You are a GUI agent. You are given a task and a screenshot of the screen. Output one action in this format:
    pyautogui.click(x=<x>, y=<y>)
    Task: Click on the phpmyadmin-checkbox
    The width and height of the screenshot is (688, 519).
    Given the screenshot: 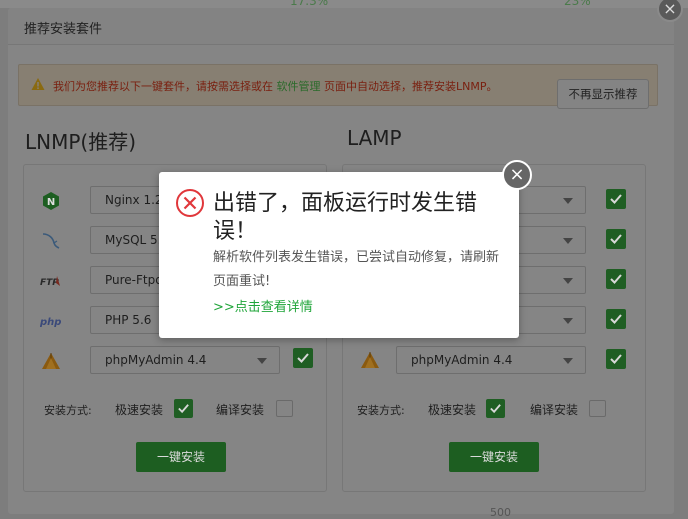 What is the action you would take?
    pyautogui.click(x=303, y=358)
    